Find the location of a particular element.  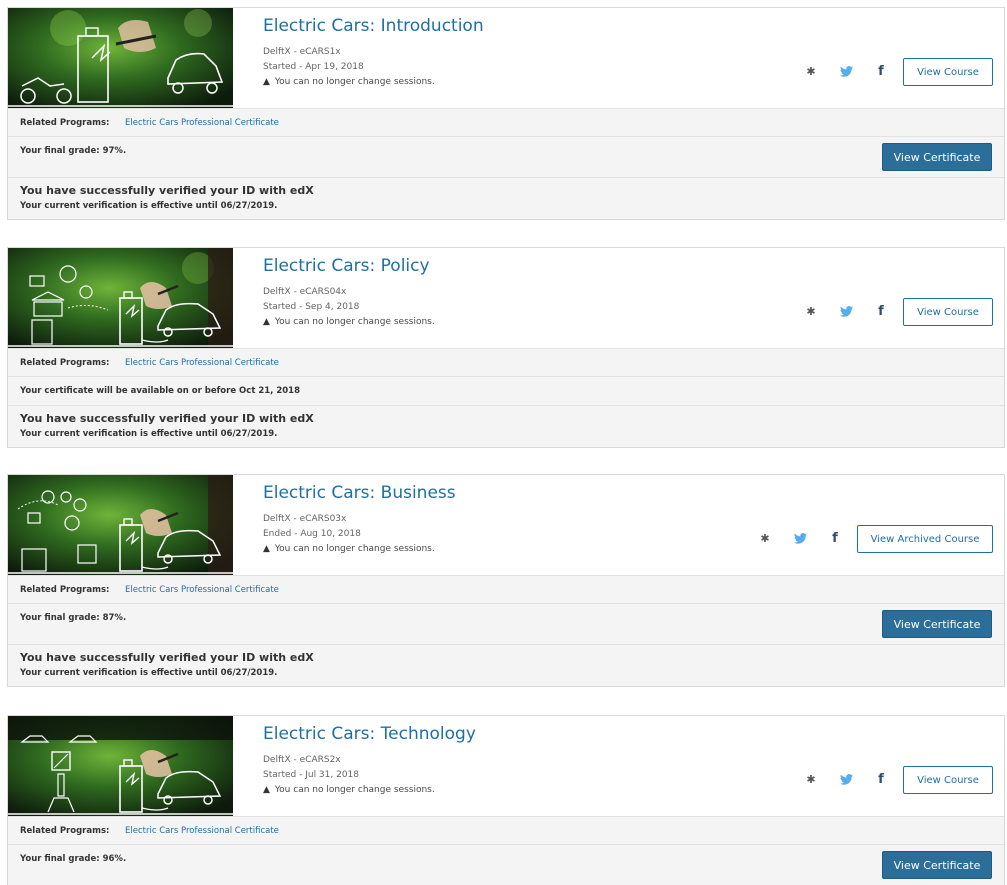

grade-row: Your final grade: 96%. View Certificate is located at coordinates (506, 864).